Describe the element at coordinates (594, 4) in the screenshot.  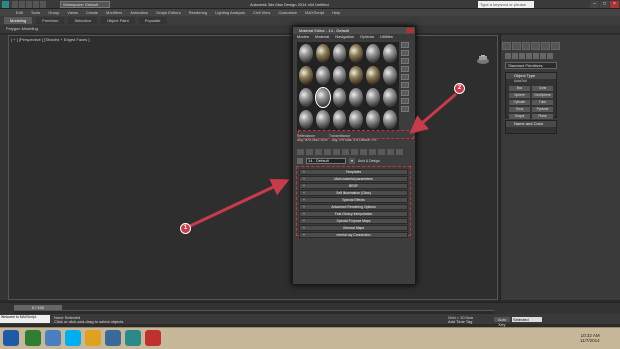
I see `minimize-button: –` at that location.